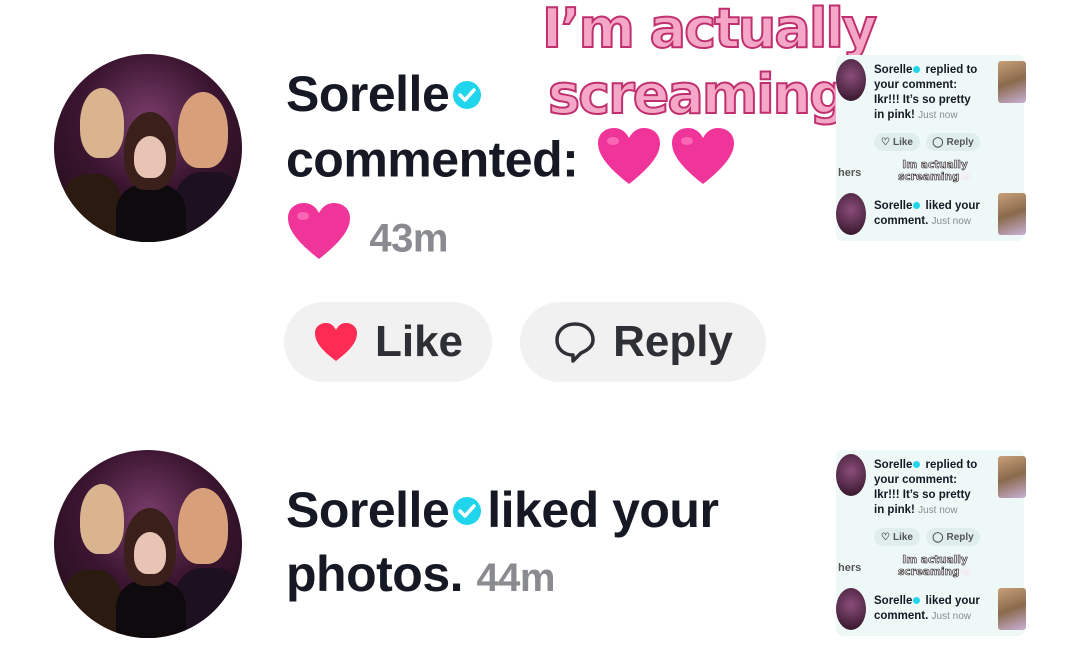 Image resolution: width=1080 pixels, height=662 pixels. What do you see at coordinates (673, 341) in the screenshot?
I see `reply-label: Reply` at bounding box center [673, 341].